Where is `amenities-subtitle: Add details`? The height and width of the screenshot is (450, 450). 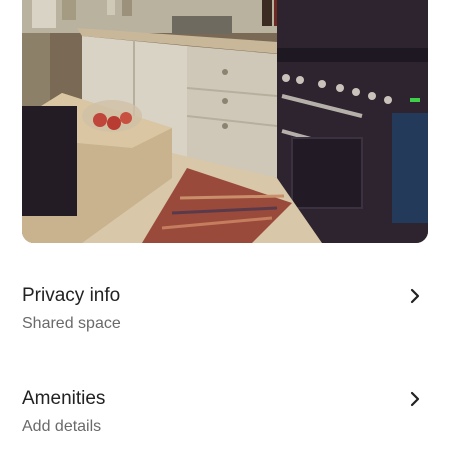
amenities-subtitle: Add details is located at coordinates (62, 426).